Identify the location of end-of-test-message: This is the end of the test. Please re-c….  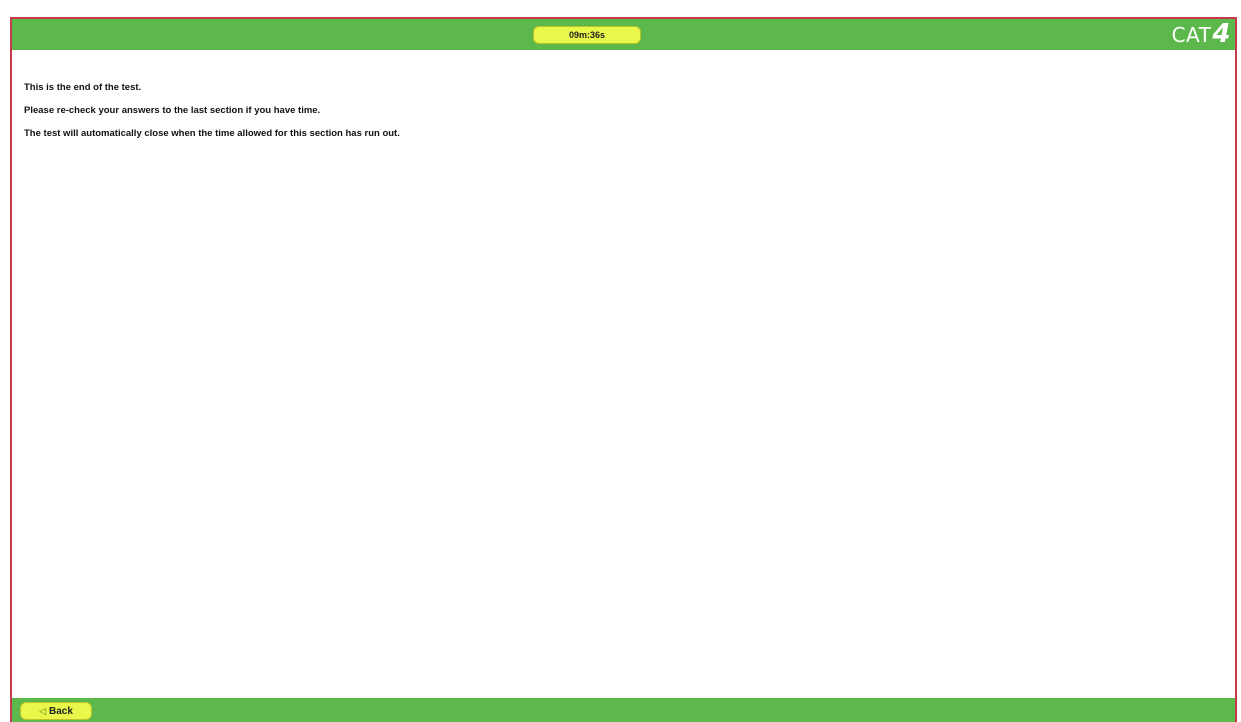
(212, 116).